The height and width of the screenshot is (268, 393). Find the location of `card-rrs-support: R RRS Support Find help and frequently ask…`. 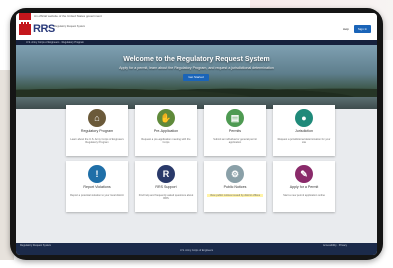

card-rrs-support: R RRS Support Find help and frequently ask… is located at coordinates (166, 186).